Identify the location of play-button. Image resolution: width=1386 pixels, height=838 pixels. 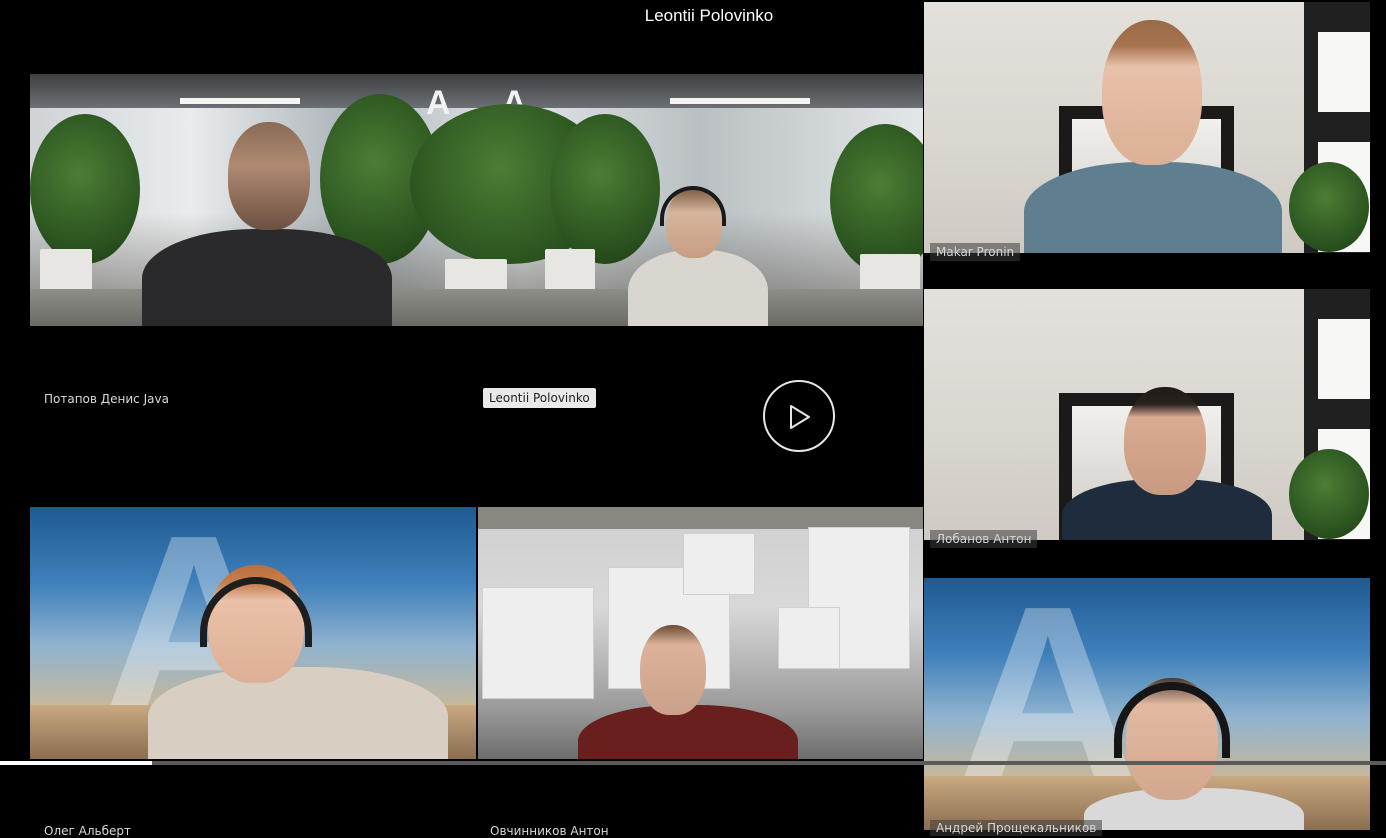
(799, 416).